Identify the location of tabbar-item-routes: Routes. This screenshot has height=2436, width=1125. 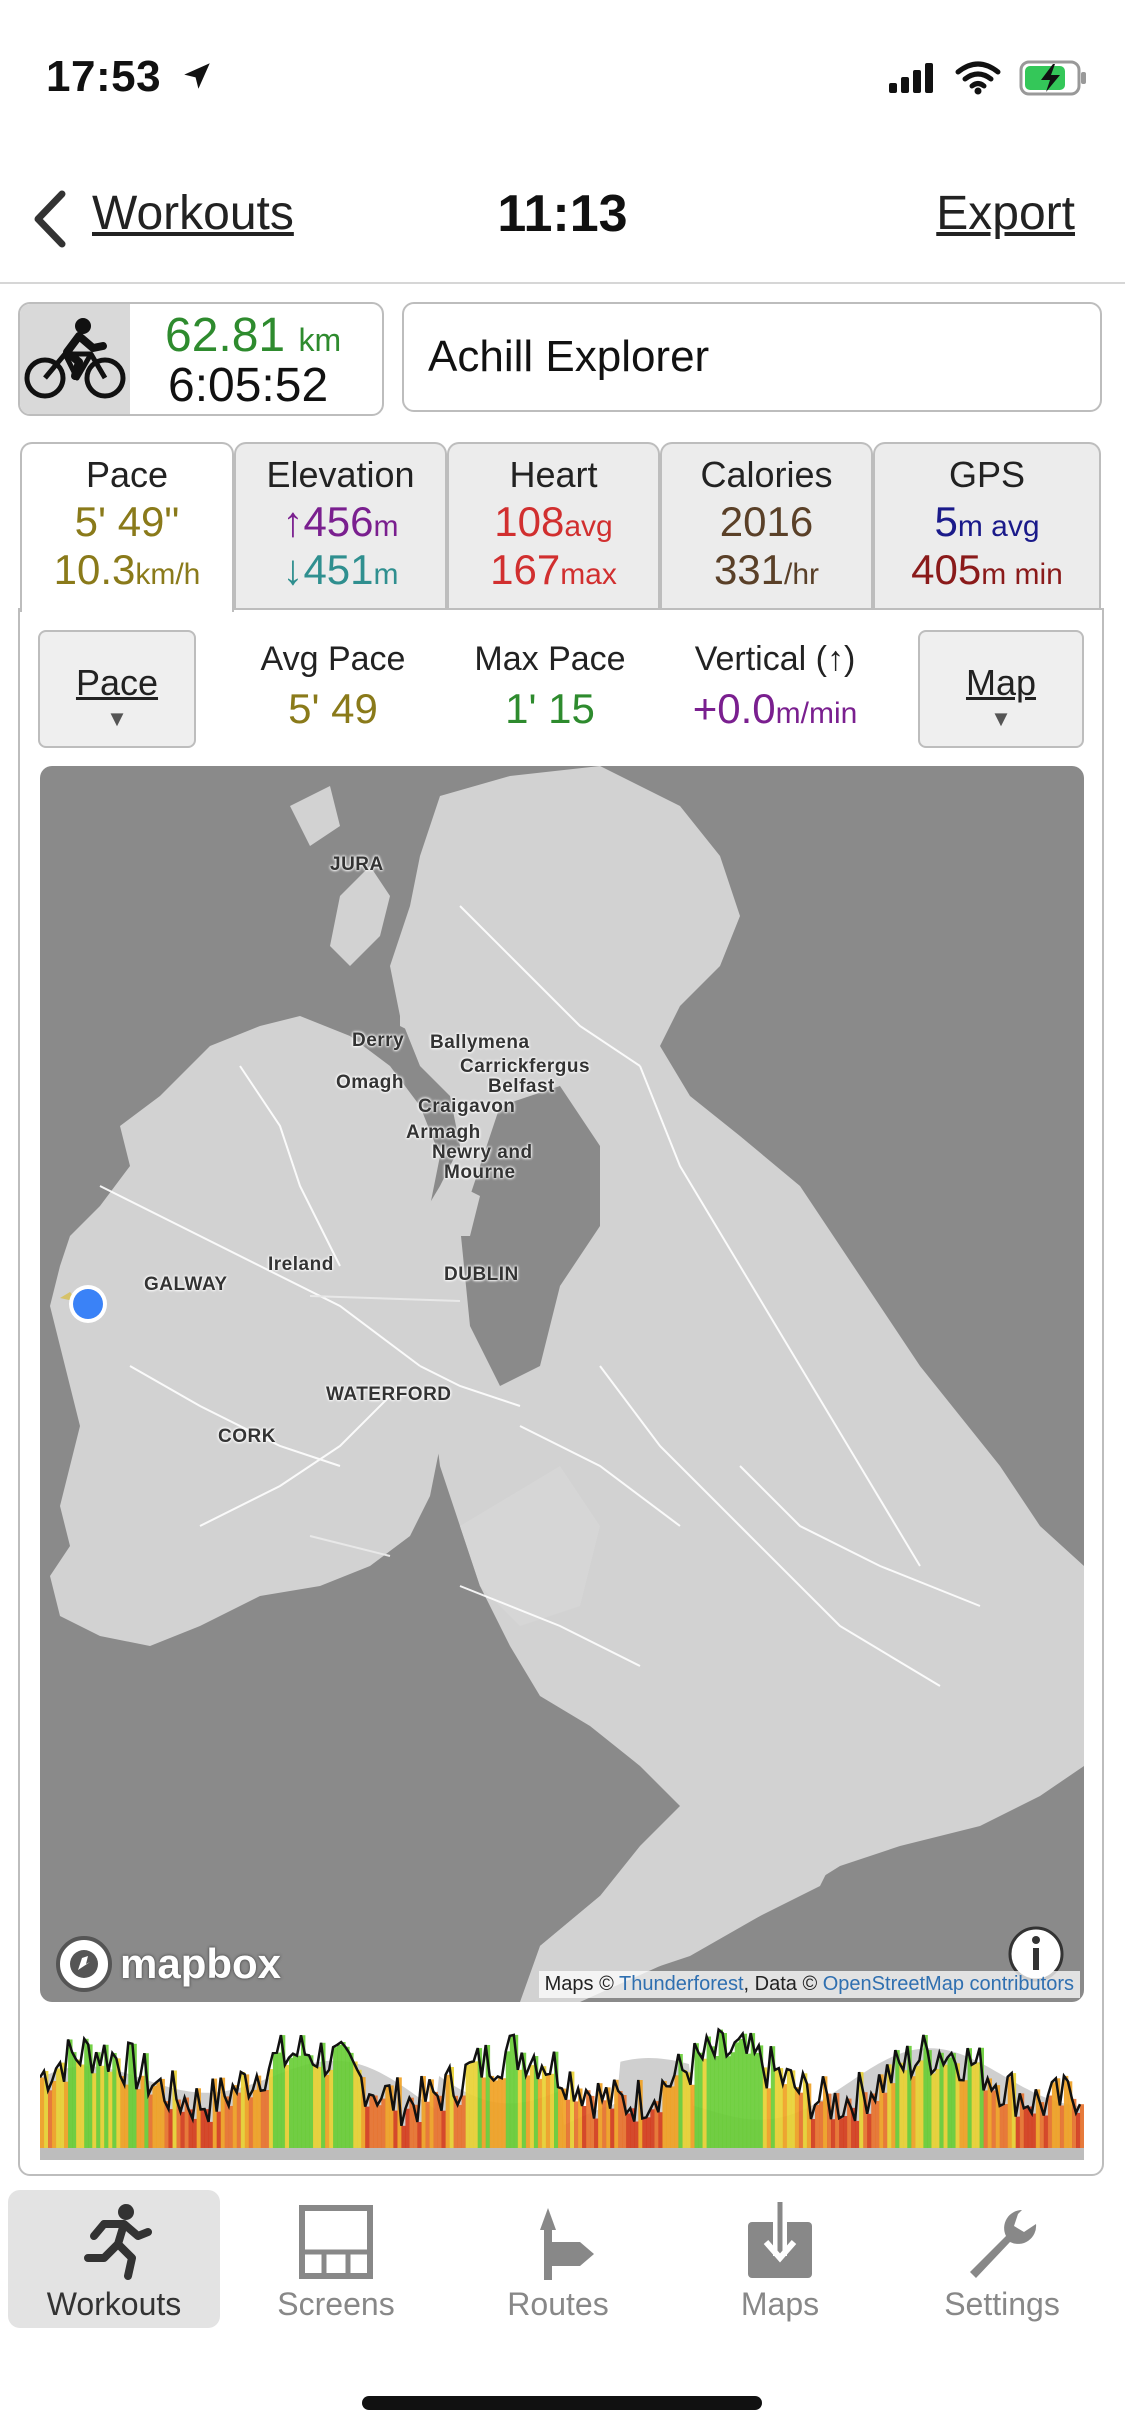
(558, 2259).